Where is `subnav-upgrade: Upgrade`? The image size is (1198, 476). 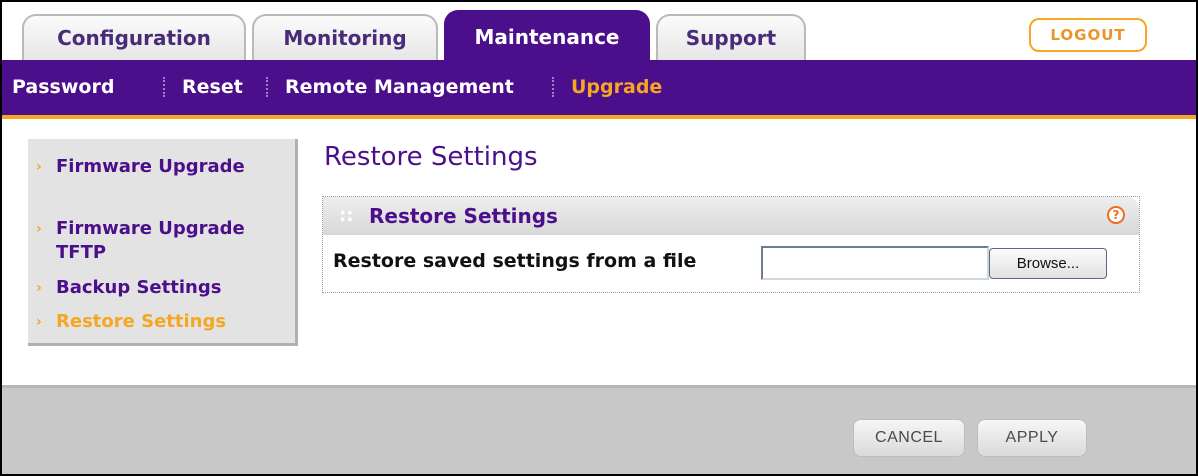 subnav-upgrade: Upgrade is located at coordinates (616, 87).